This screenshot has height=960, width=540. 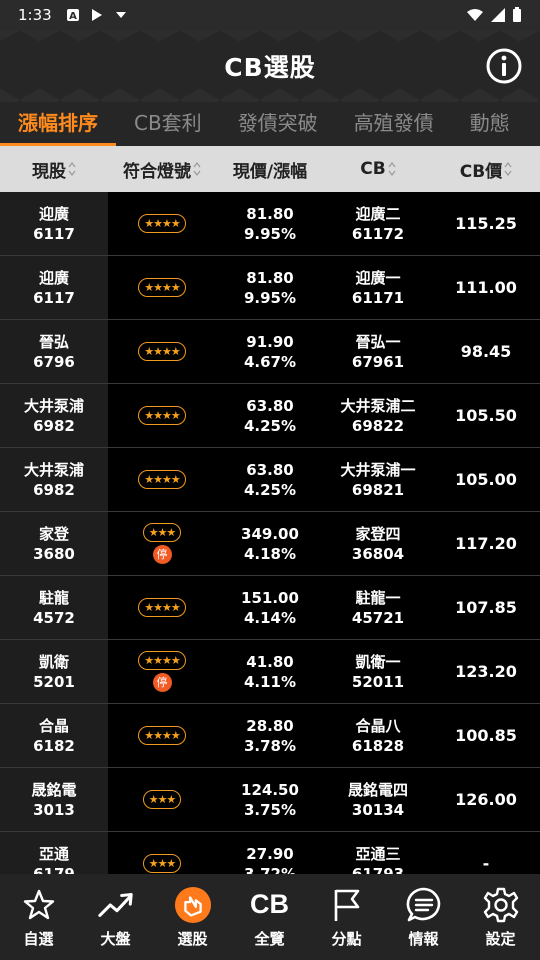 I want to click on nav-settings: 設定, so click(x=500, y=917).